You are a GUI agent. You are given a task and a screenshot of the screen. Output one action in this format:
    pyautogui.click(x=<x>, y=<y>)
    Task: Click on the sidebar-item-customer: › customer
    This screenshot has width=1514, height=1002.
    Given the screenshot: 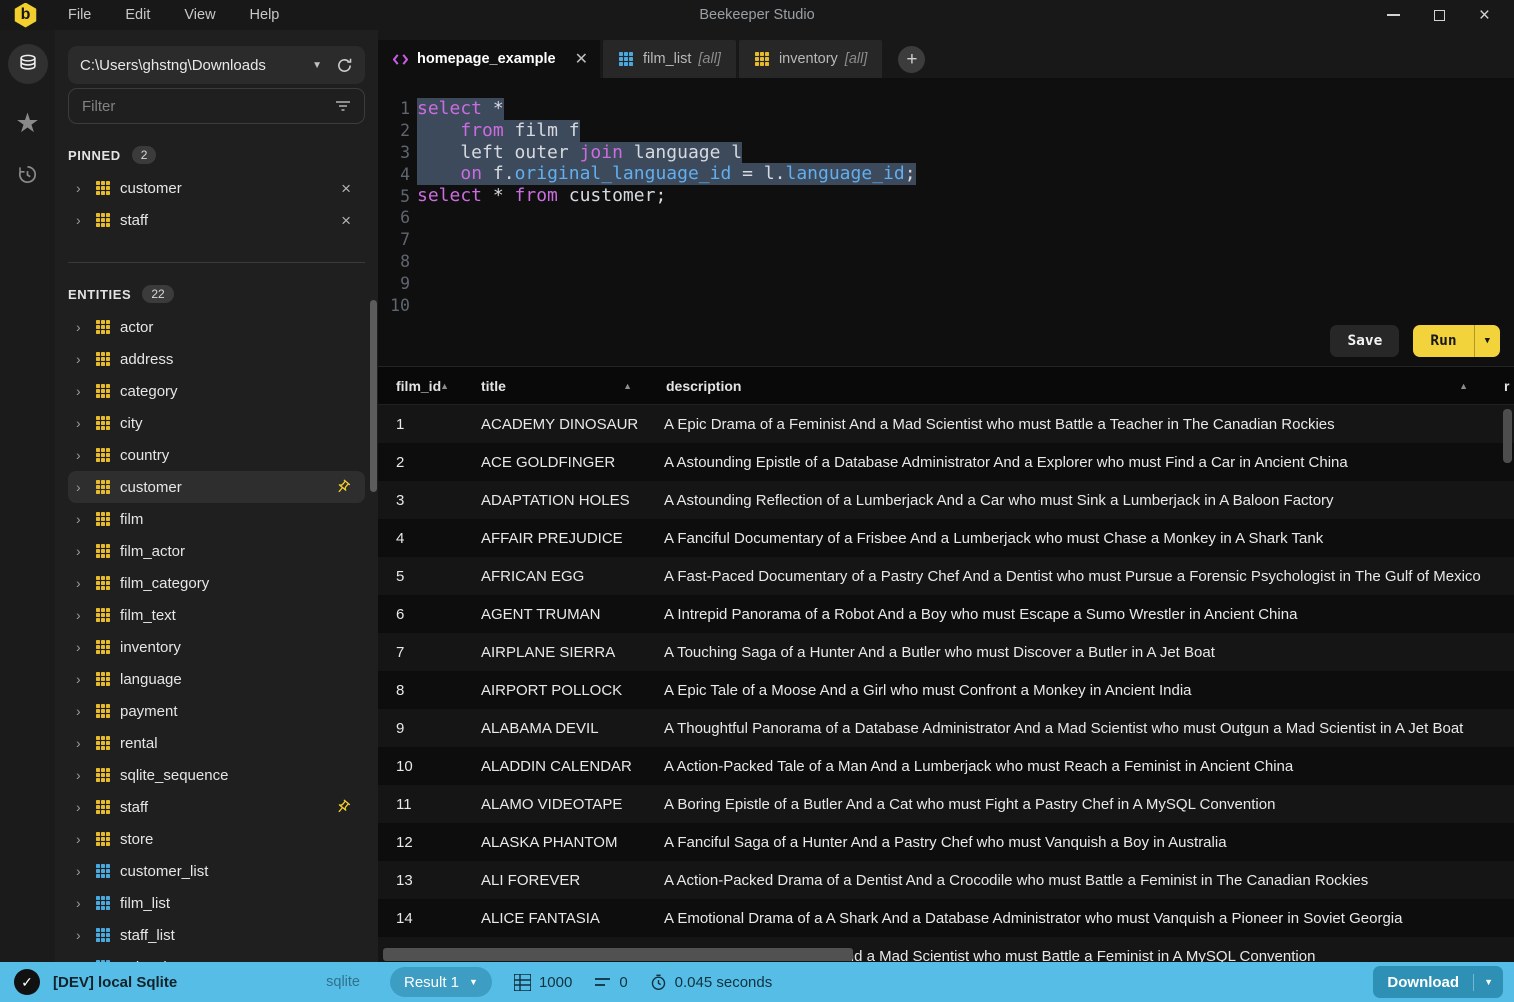 What is the action you would take?
    pyautogui.click(x=216, y=487)
    